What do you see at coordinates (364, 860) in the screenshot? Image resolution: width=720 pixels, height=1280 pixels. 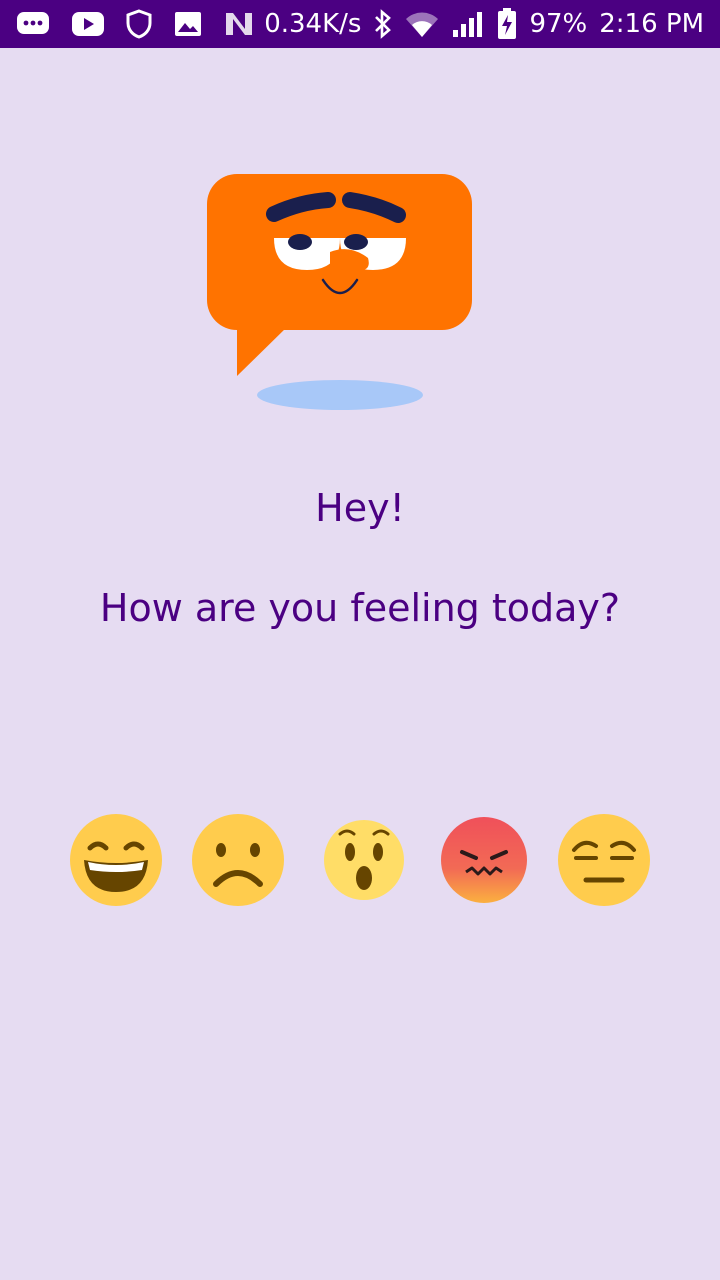 I see `surprised-emoji-icon` at bounding box center [364, 860].